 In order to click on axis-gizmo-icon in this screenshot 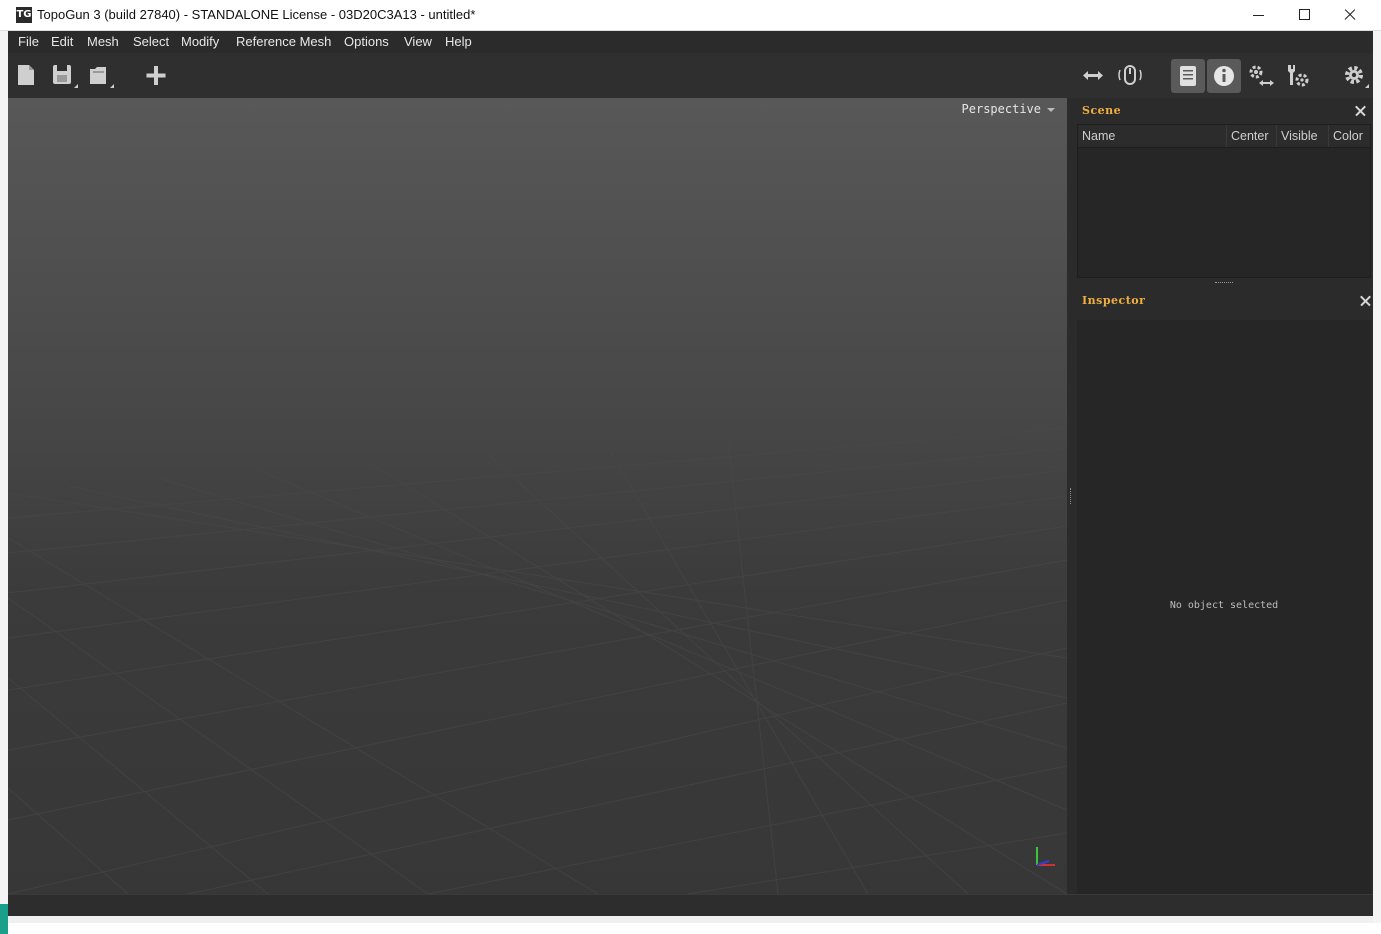, I will do `click(1045, 856)`.